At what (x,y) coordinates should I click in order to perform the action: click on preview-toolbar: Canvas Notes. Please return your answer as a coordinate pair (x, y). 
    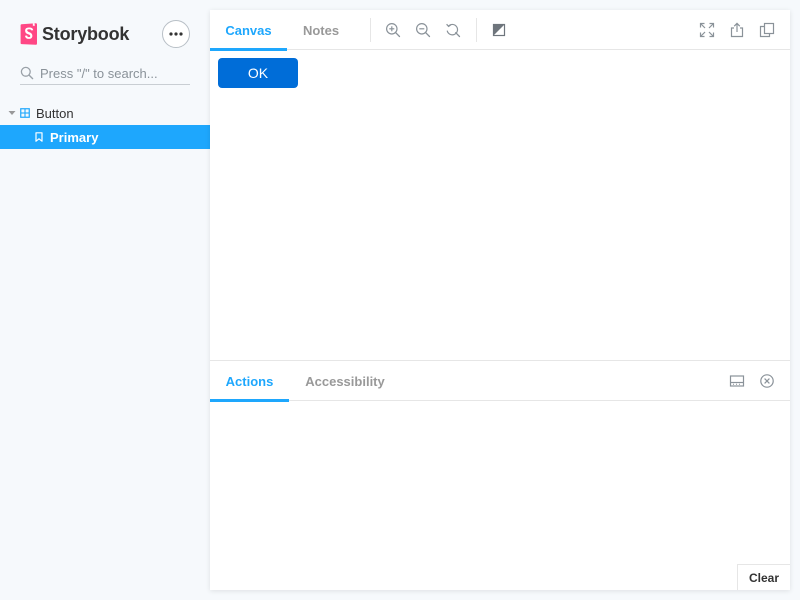
    Looking at the image, I should click on (500, 30).